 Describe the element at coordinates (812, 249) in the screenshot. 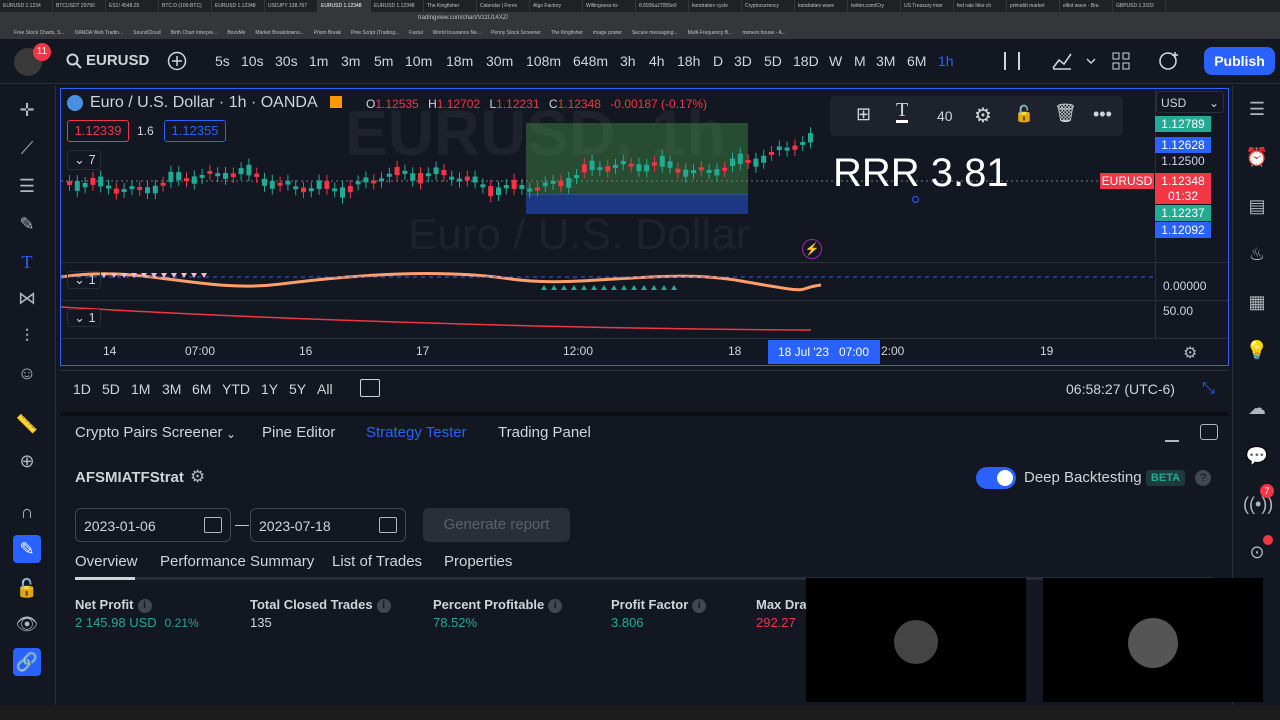

I see `lightning-icon: ⚡` at that location.